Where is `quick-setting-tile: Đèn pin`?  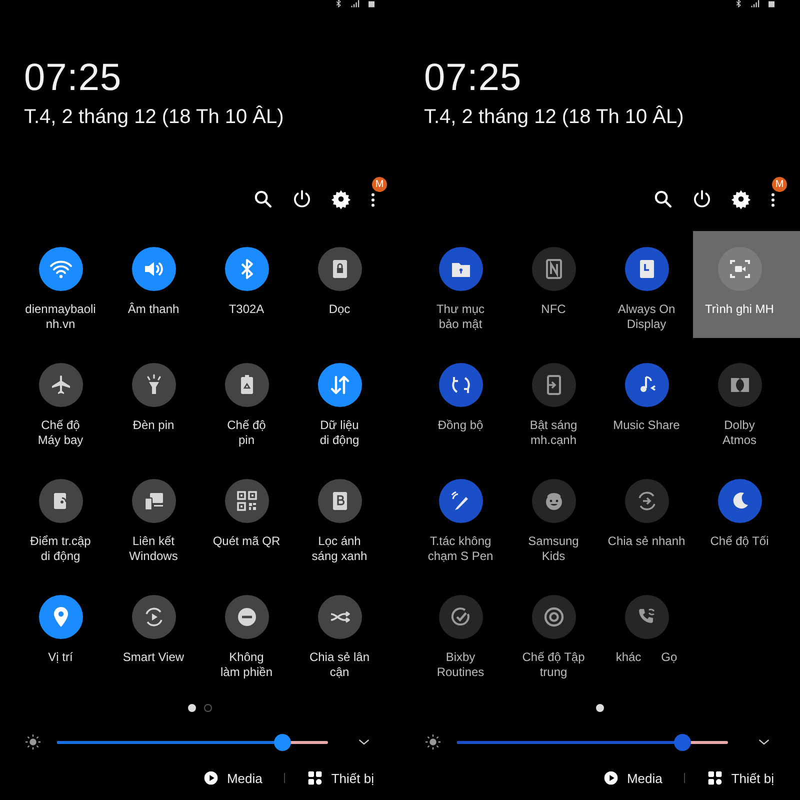 quick-setting-tile: Đèn pin is located at coordinates (153, 400).